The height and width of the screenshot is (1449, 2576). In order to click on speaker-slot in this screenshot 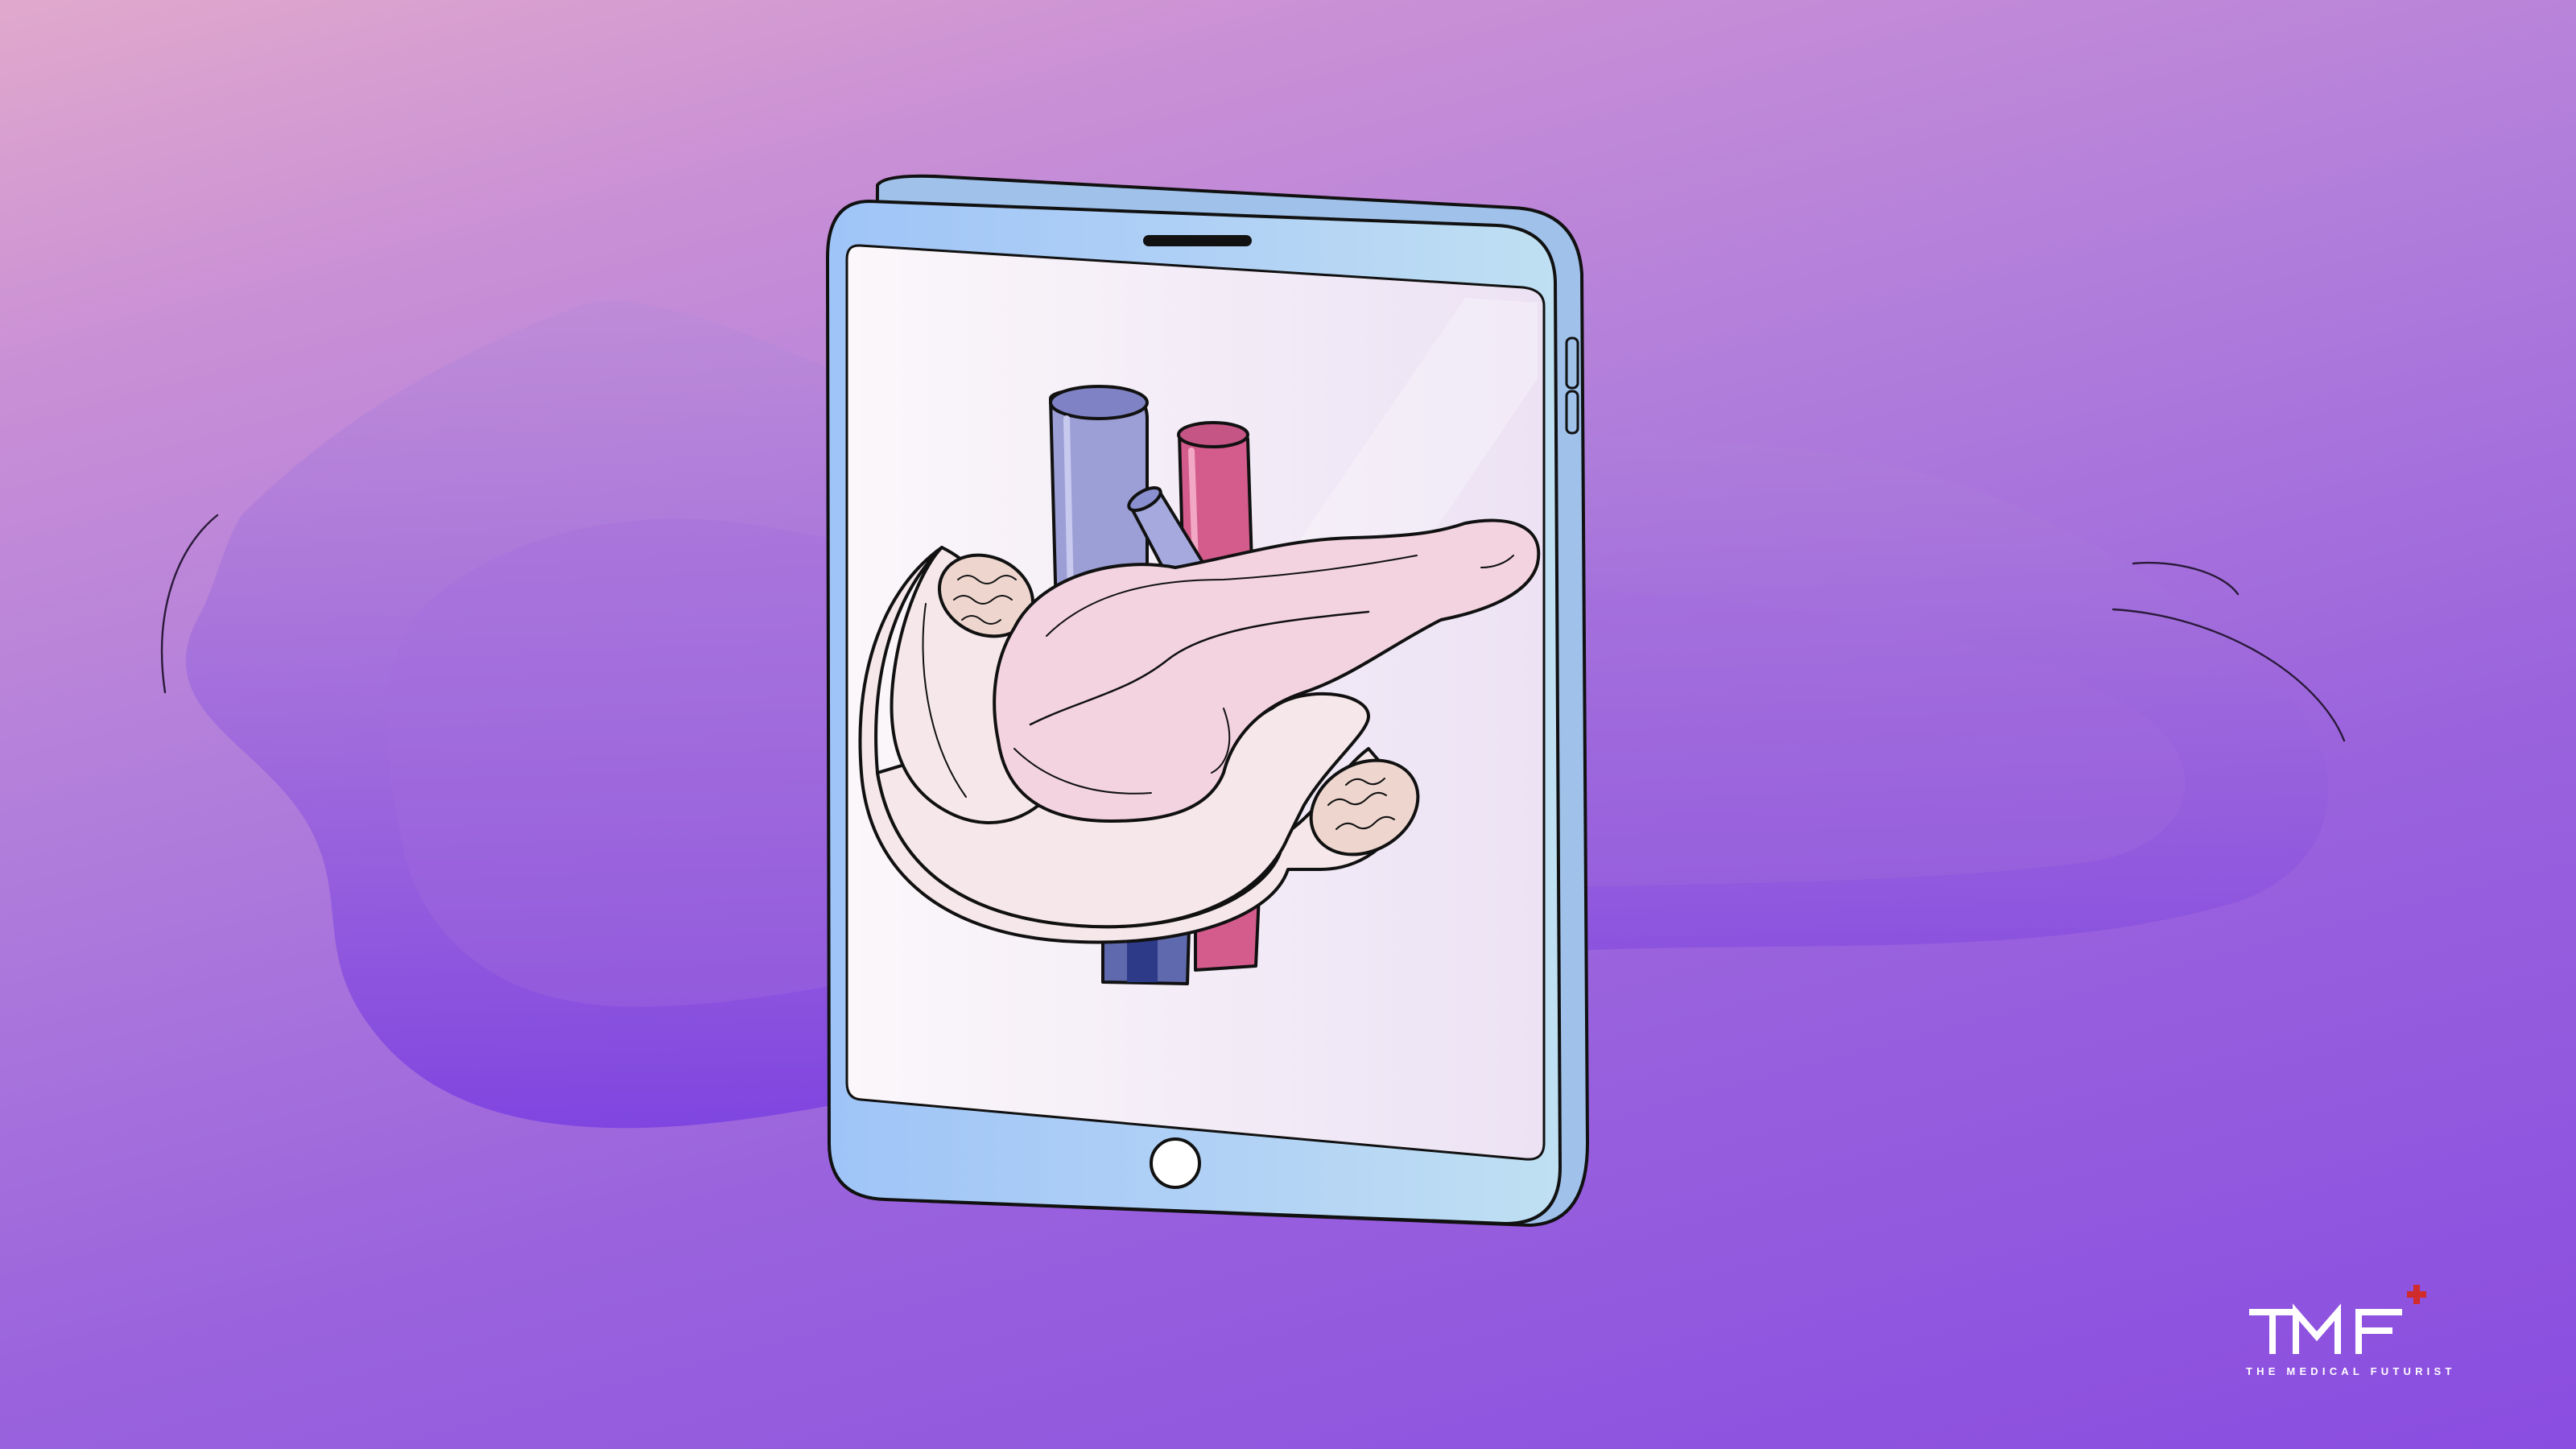, I will do `click(1197, 240)`.